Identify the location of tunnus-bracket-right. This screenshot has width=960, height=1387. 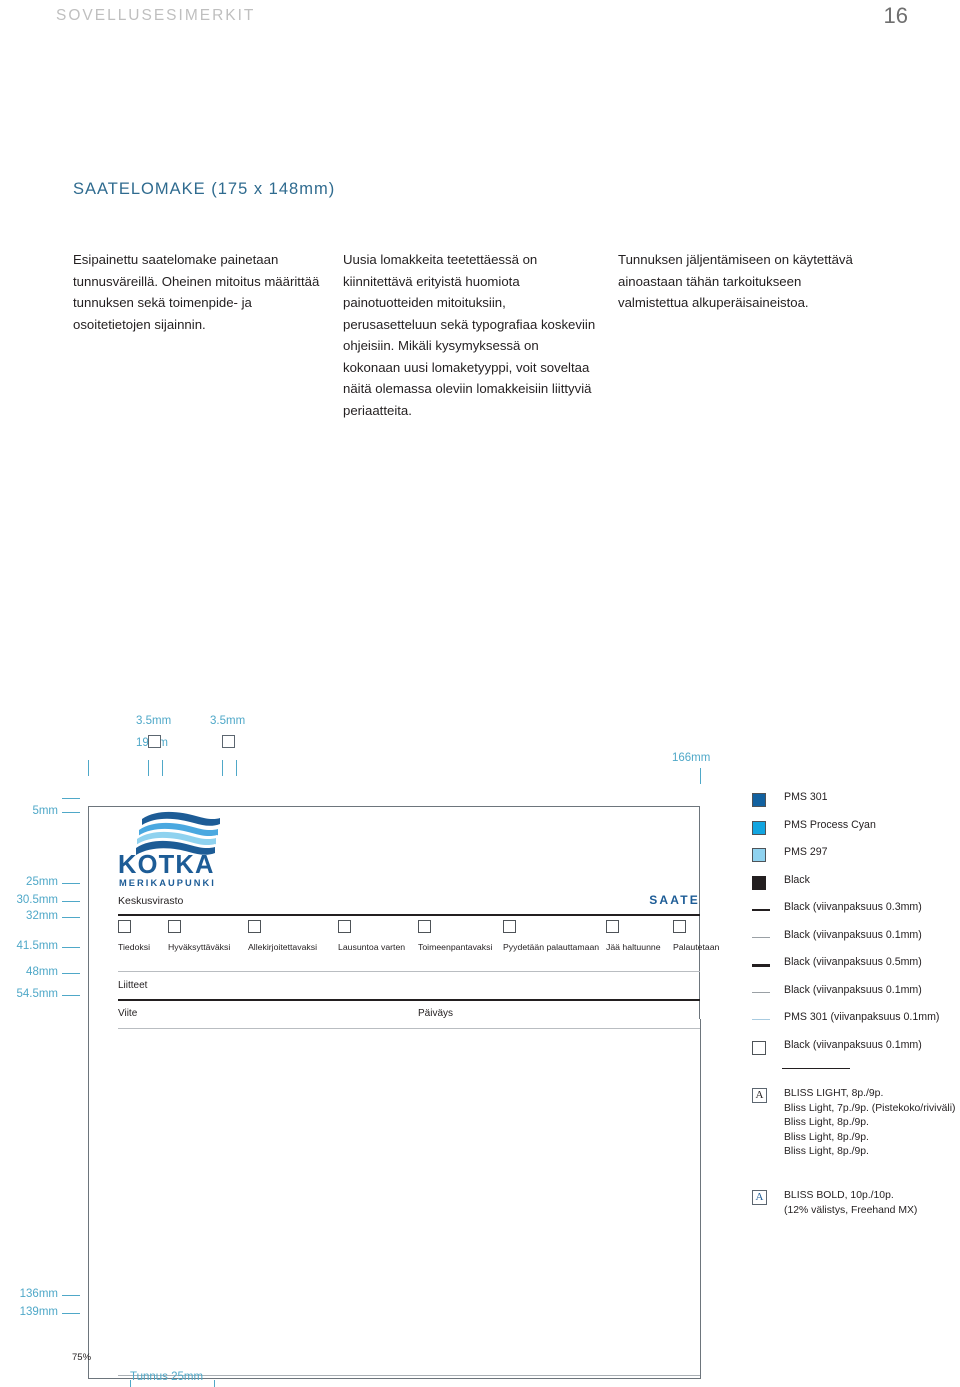
(214, 1383).